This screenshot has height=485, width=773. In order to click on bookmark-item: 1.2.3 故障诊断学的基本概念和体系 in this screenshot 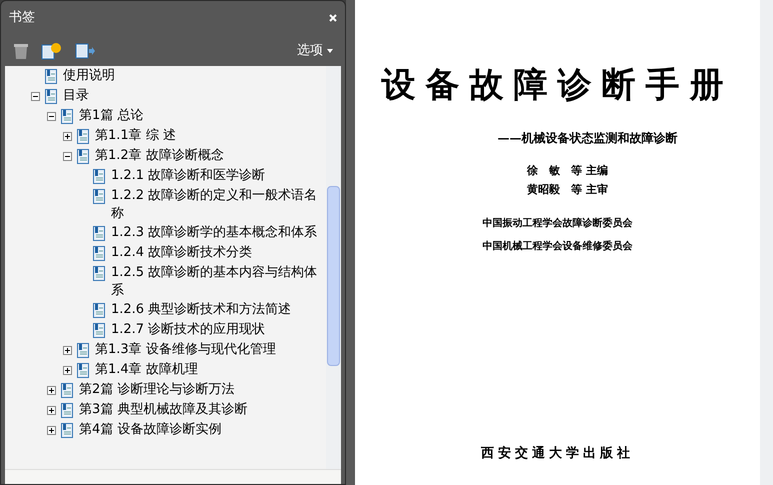, I will do `click(216, 232)`.